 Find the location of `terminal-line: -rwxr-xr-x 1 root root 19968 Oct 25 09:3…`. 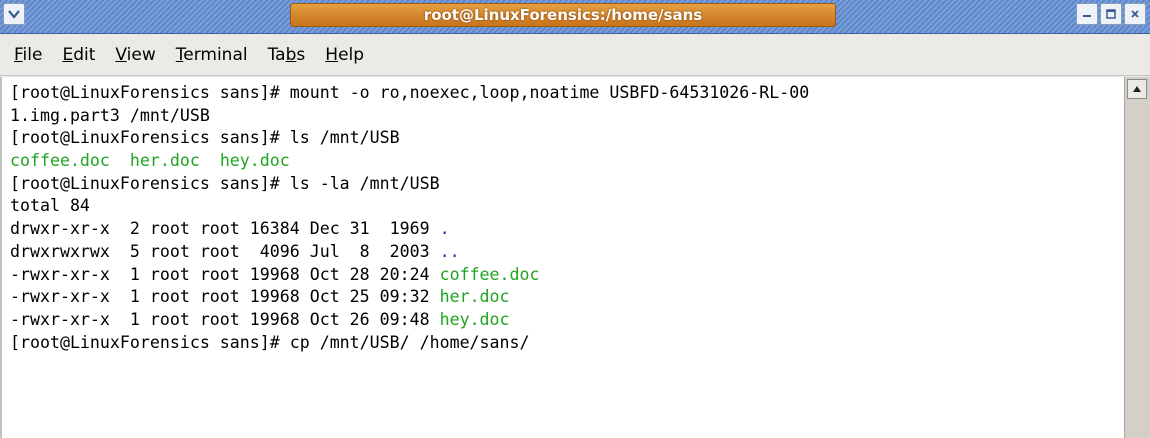

terminal-line: -rwxr-xr-x 1 root root 19968 Oct 25 09:3… is located at coordinates (409, 297).